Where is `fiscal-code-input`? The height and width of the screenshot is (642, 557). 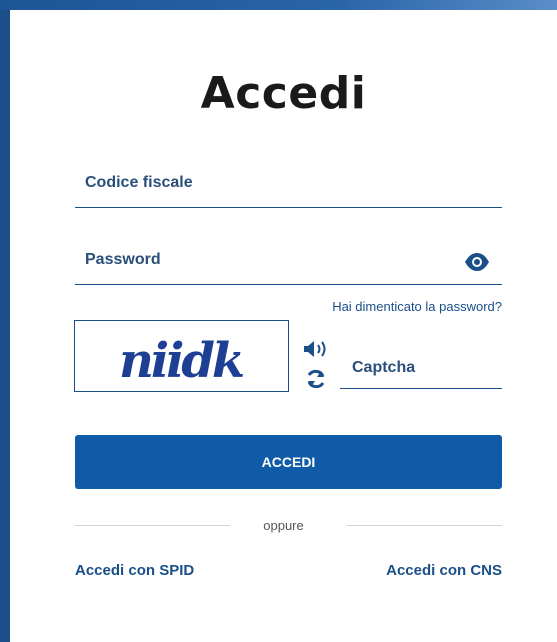
fiscal-code-input is located at coordinates (290, 186).